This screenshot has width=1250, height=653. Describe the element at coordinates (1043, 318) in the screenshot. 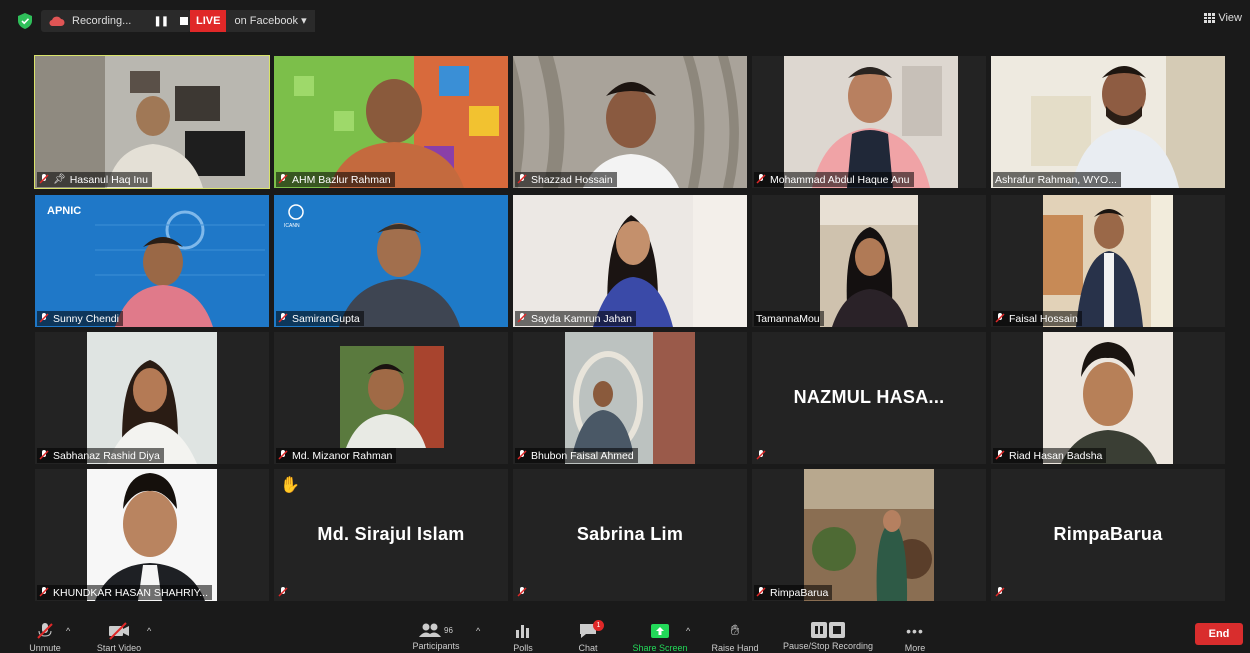

I see `participant-name: Faisal Hossain` at that location.